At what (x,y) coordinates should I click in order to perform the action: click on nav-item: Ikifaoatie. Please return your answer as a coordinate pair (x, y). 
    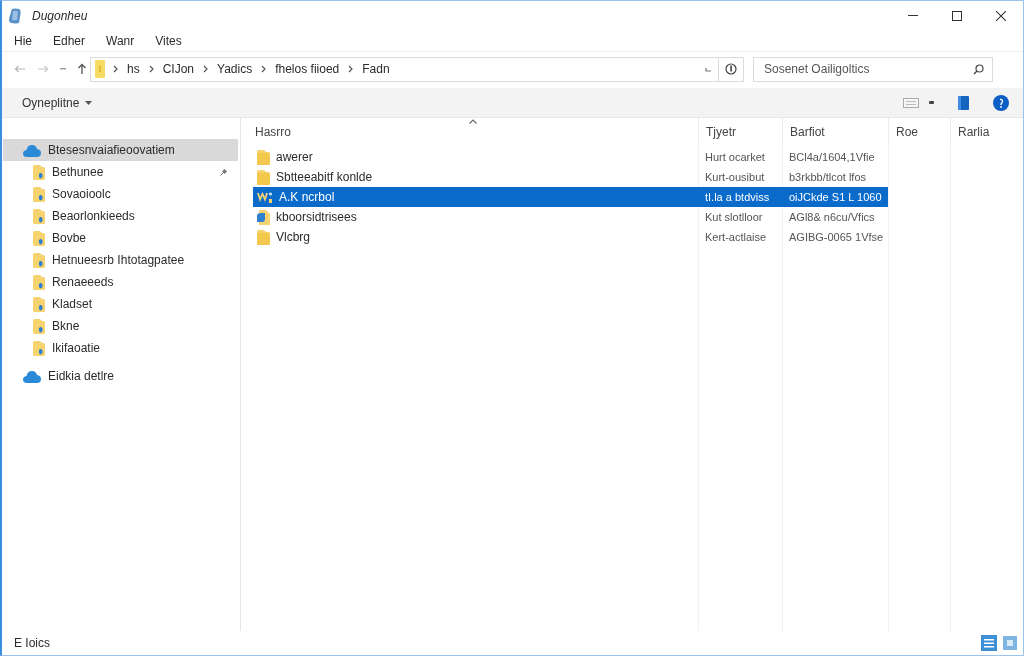
    Looking at the image, I should click on (120, 348).